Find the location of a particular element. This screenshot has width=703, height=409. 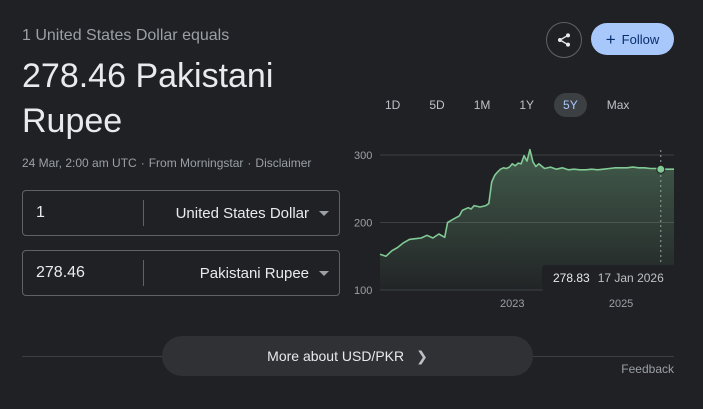

timestamp: 24 Mar, 2:00 am UTC is located at coordinates (79, 163).